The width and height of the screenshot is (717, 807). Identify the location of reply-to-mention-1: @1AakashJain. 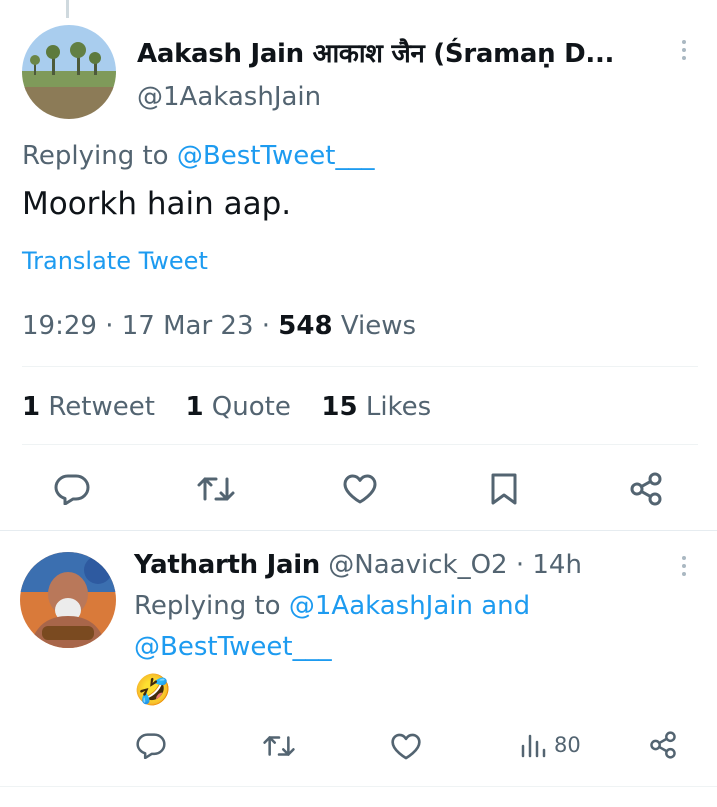
(381, 606).